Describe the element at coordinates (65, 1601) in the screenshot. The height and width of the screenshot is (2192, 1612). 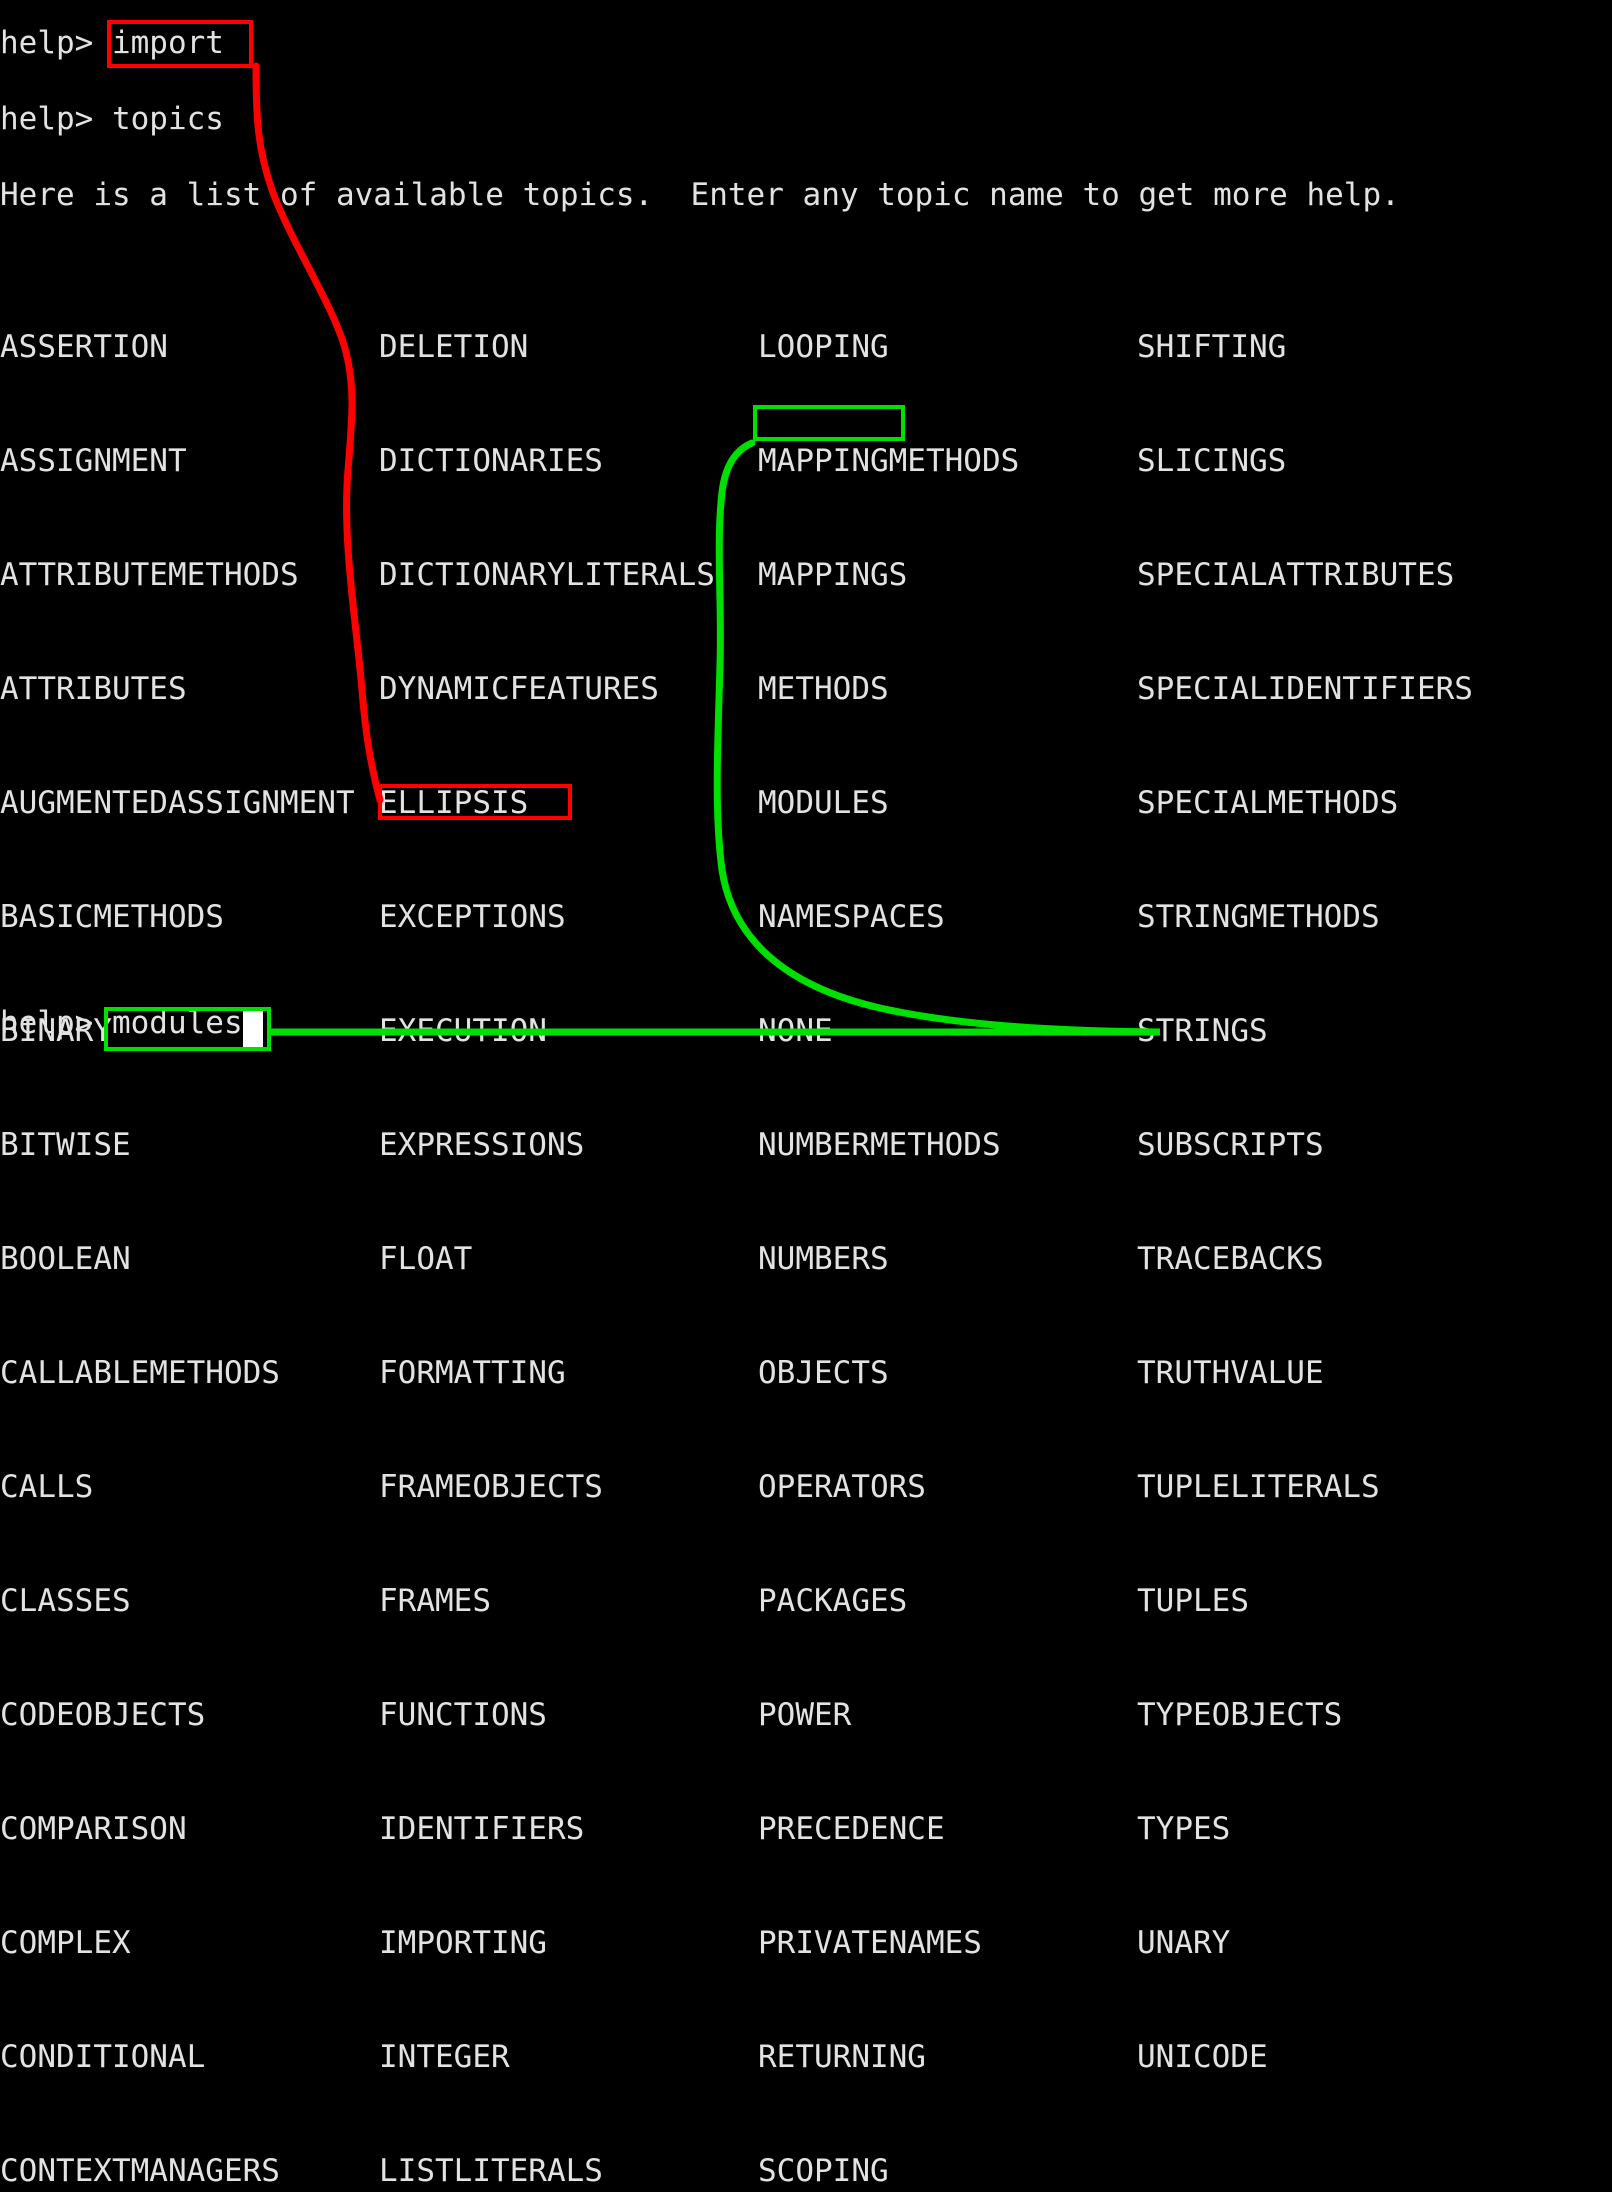
I see `topic-item: CLASSES` at that location.